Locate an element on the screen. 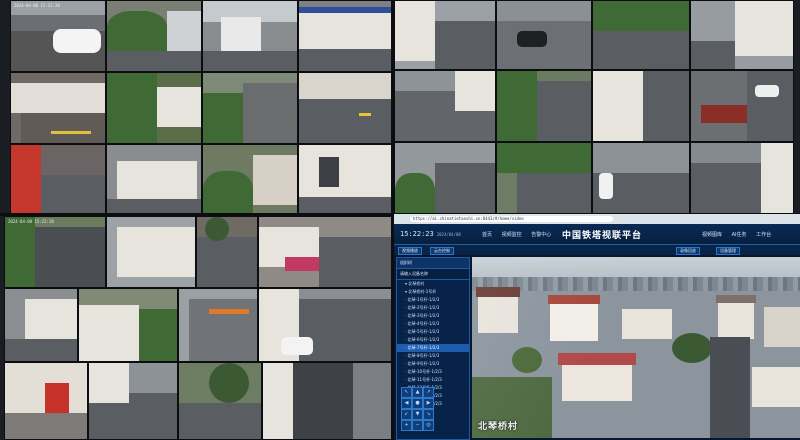  clock-time: 15:22:23 is located at coordinates (417, 234).